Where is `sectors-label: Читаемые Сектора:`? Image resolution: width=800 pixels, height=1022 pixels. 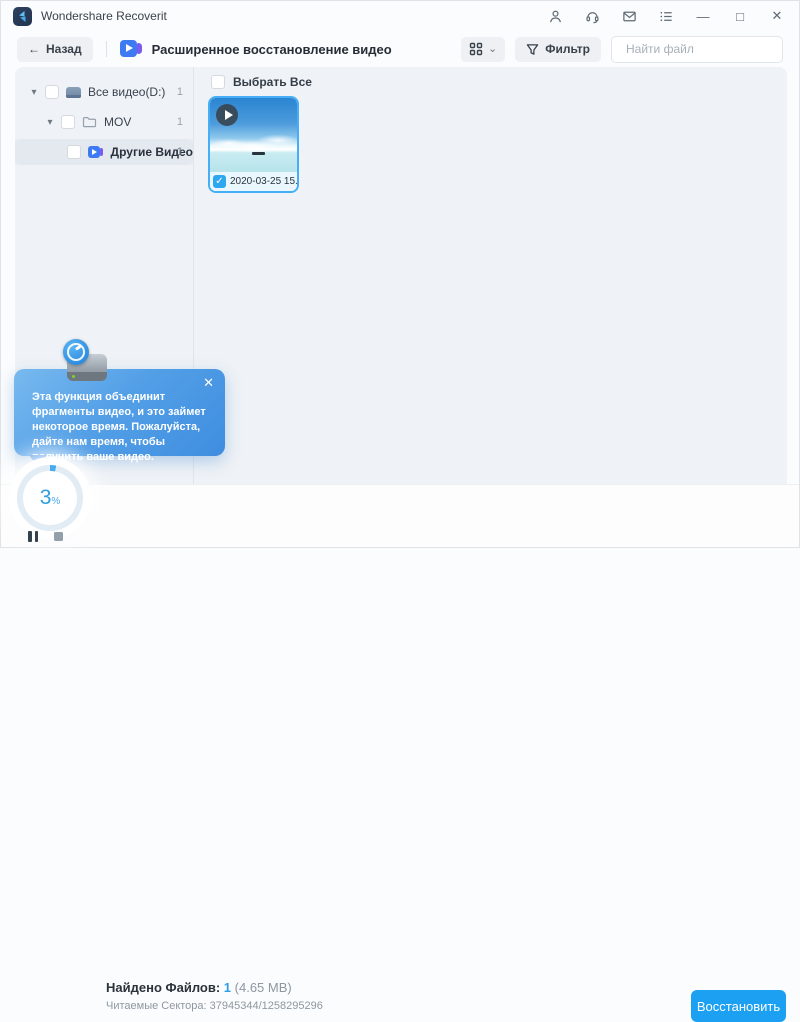
sectors-label: Читаемые Сектора: is located at coordinates (156, 1006).